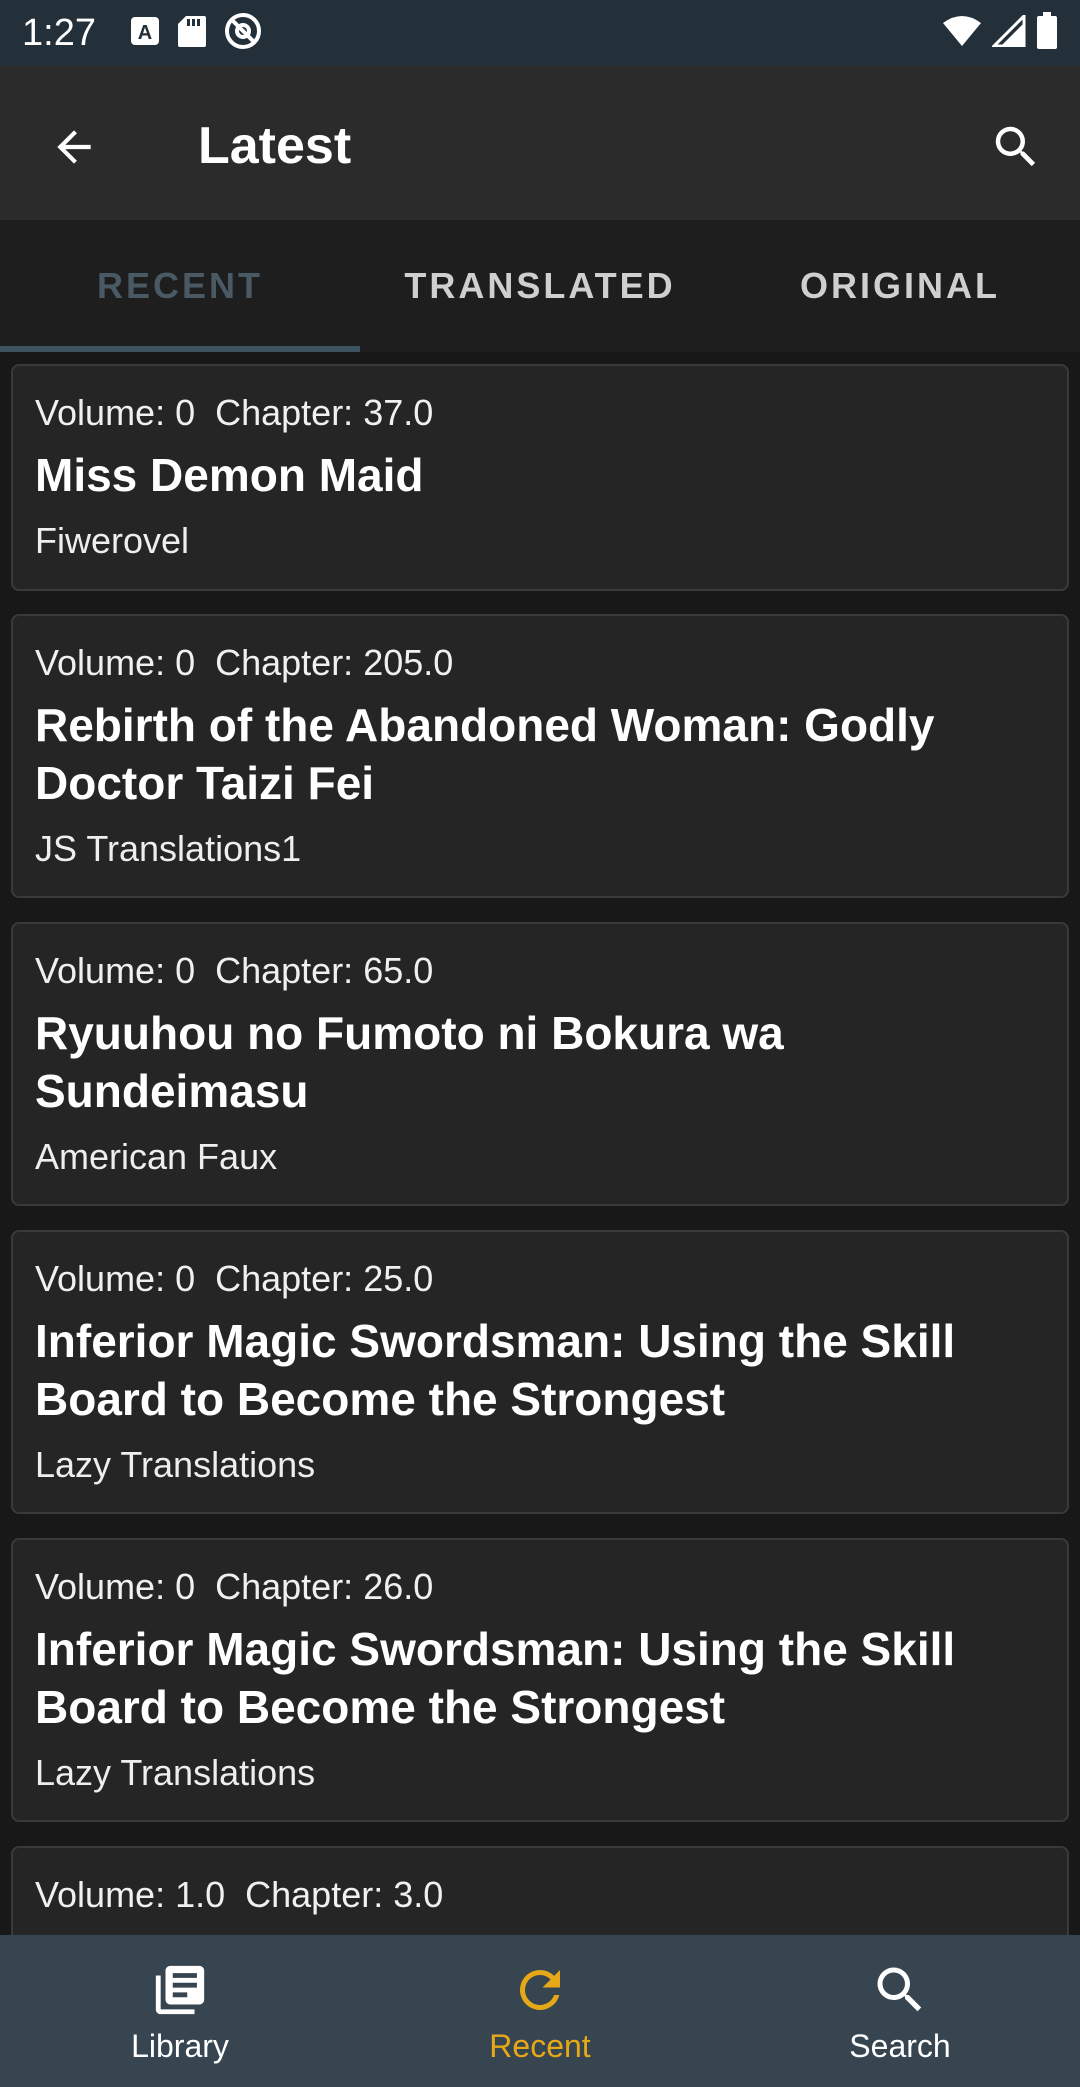 This screenshot has height=2087, width=1080. What do you see at coordinates (1008, 31) in the screenshot?
I see `cell-signal-icon` at bounding box center [1008, 31].